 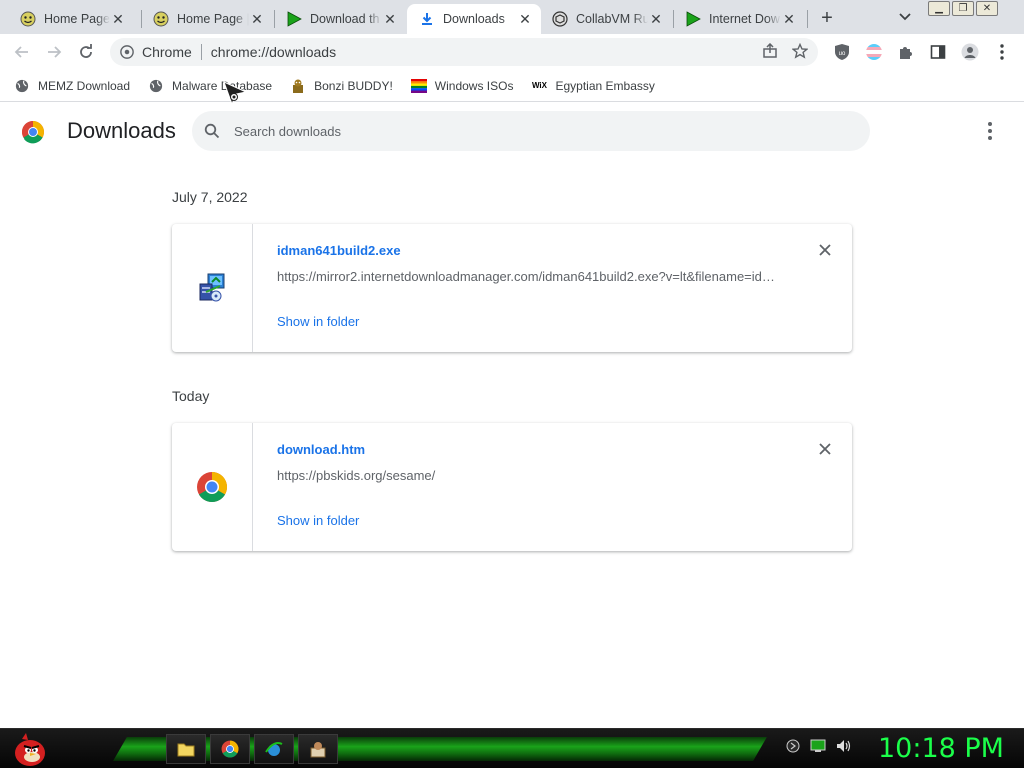 I want to click on puzzle-icon, so click(x=906, y=52).